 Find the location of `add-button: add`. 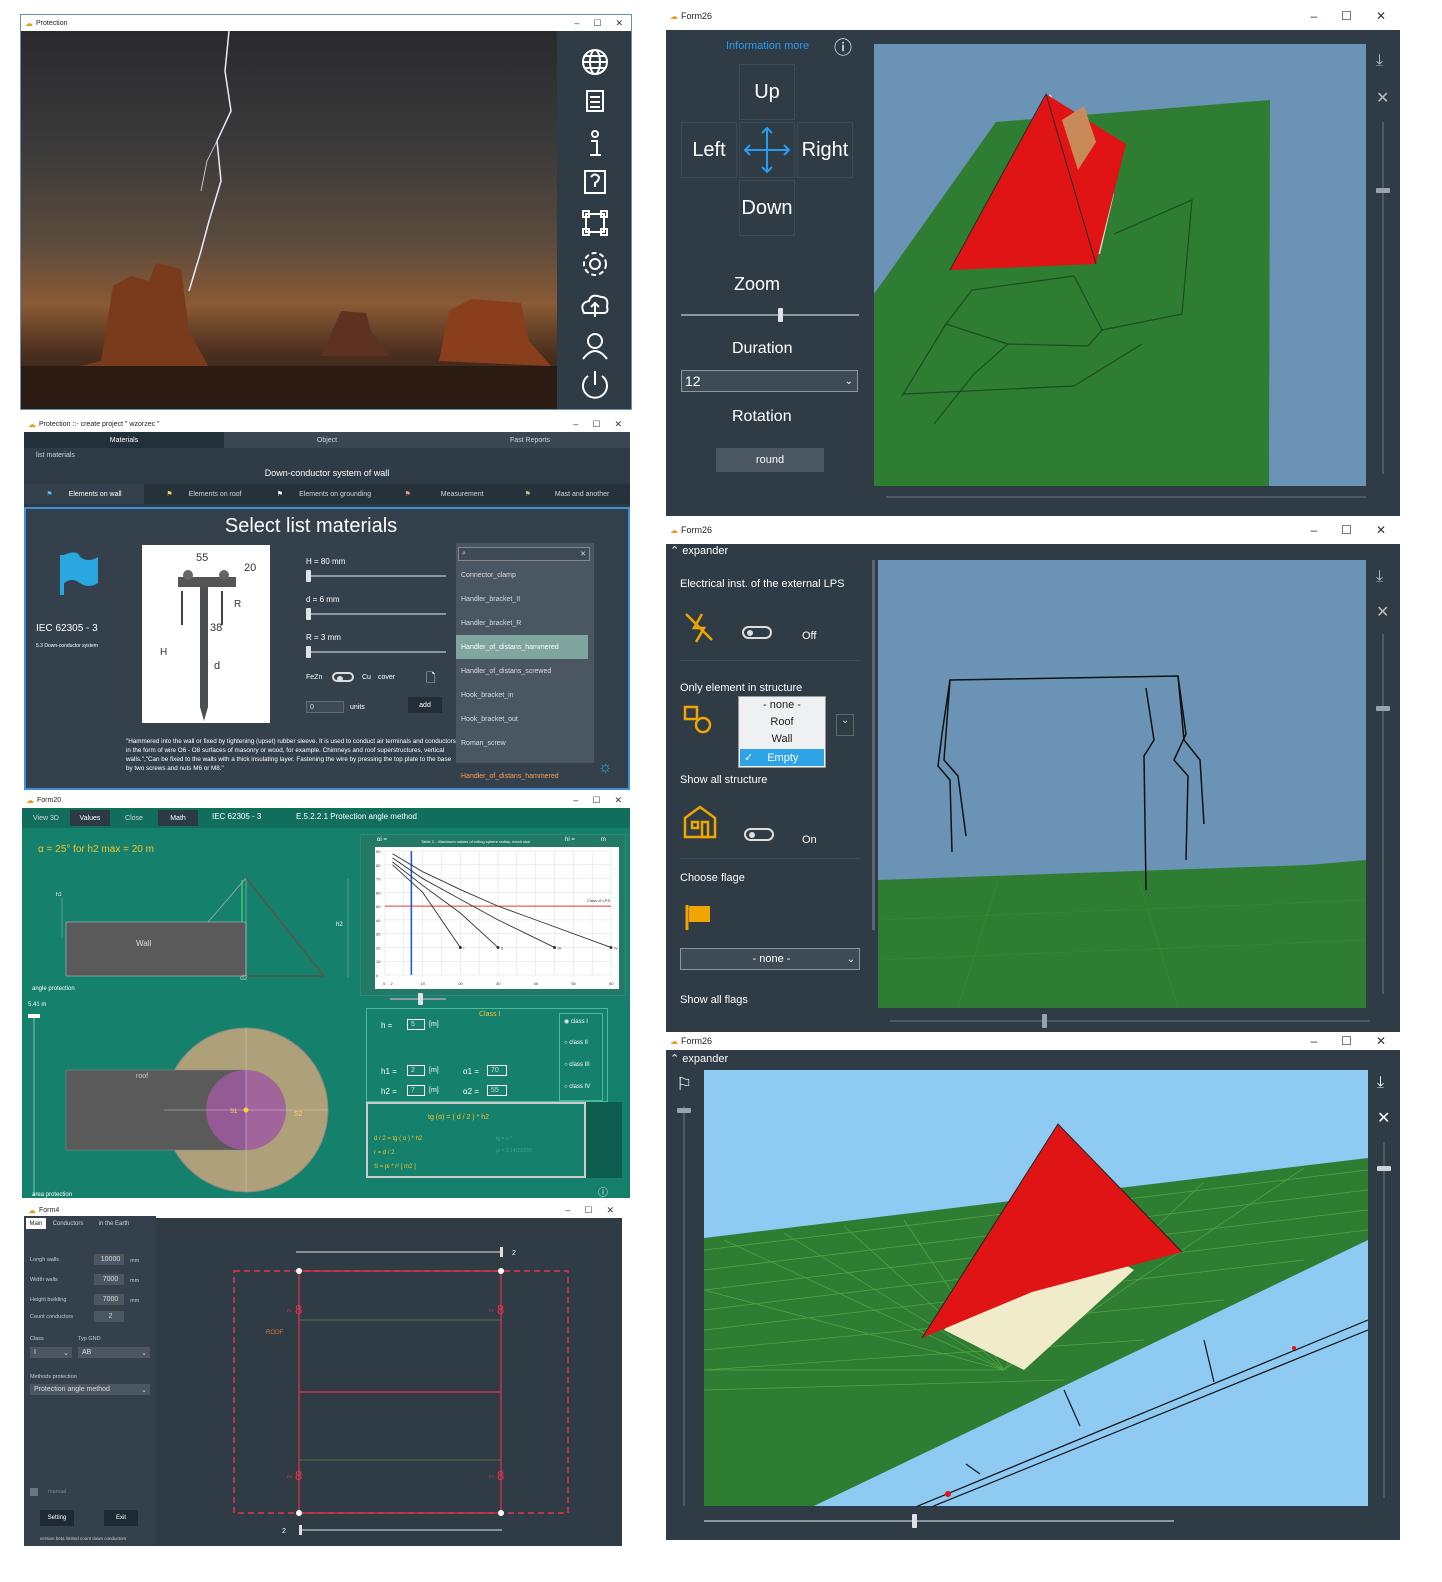

add-button: add is located at coordinates (425, 705).